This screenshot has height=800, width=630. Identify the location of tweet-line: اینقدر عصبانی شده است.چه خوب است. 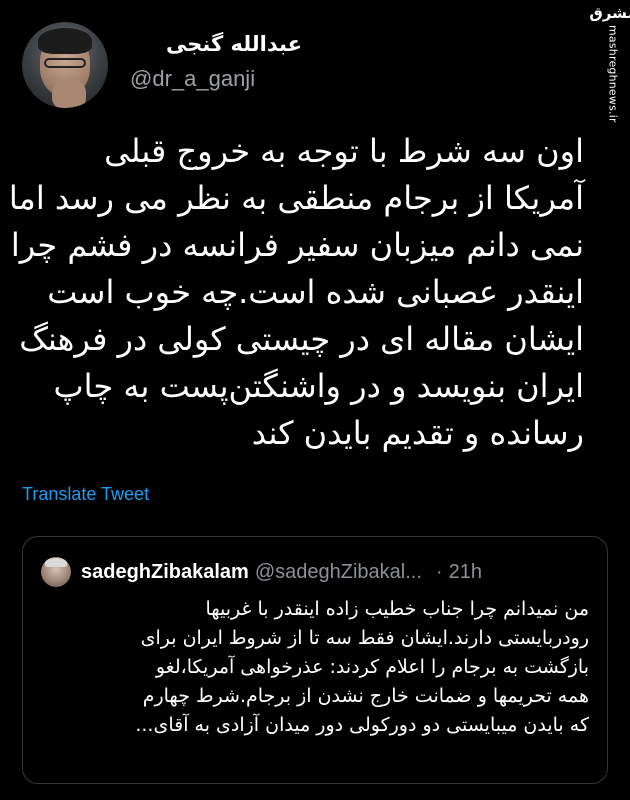
(315, 292).